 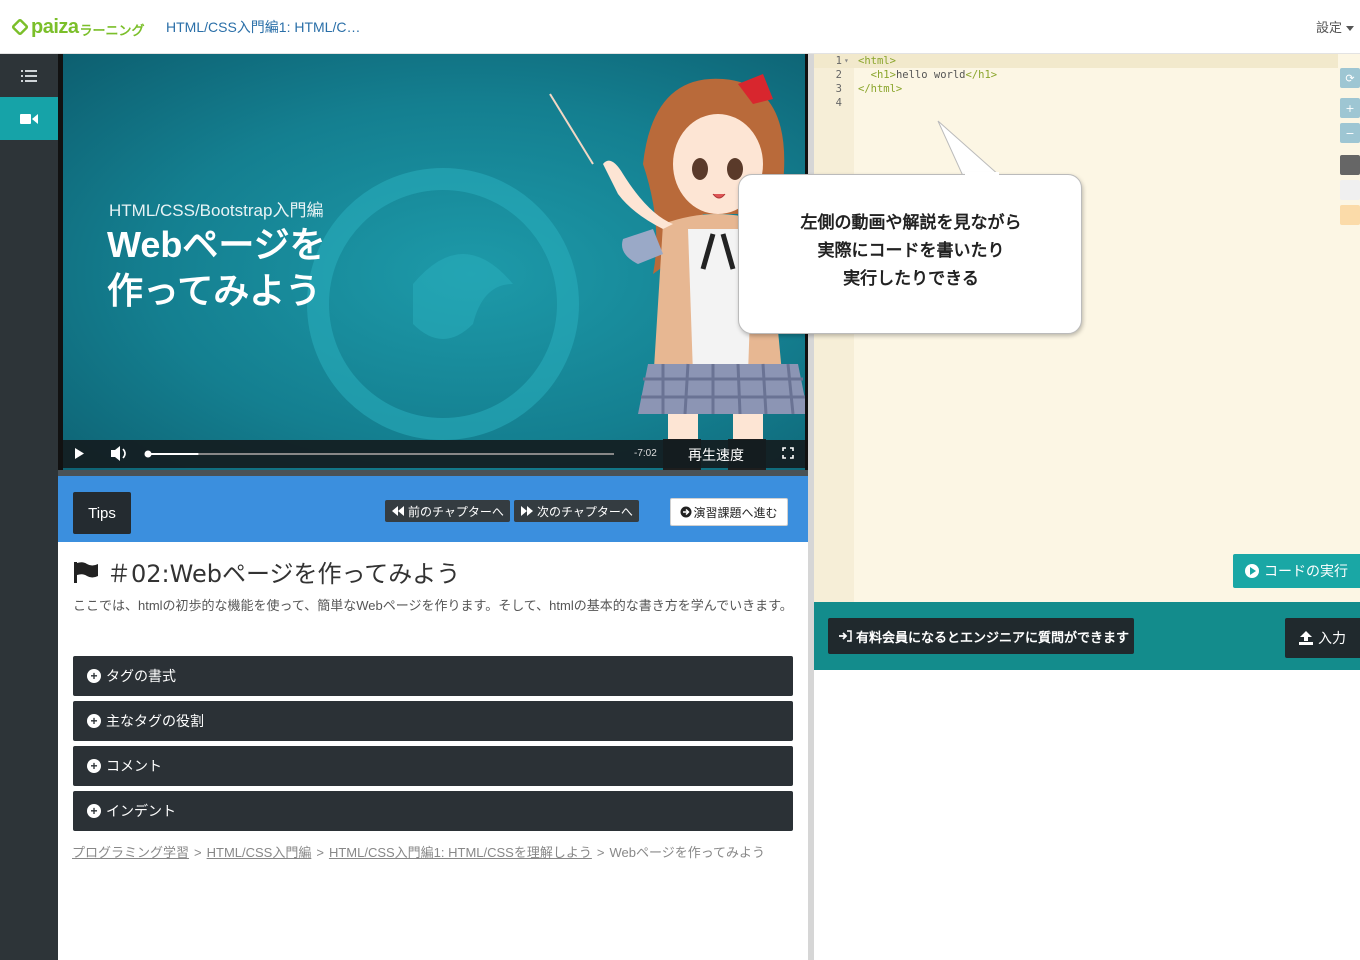 I want to click on console-toolbar: 有料会員になるとエンジニアに質問ができます 入力, so click(x=1087, y=636).